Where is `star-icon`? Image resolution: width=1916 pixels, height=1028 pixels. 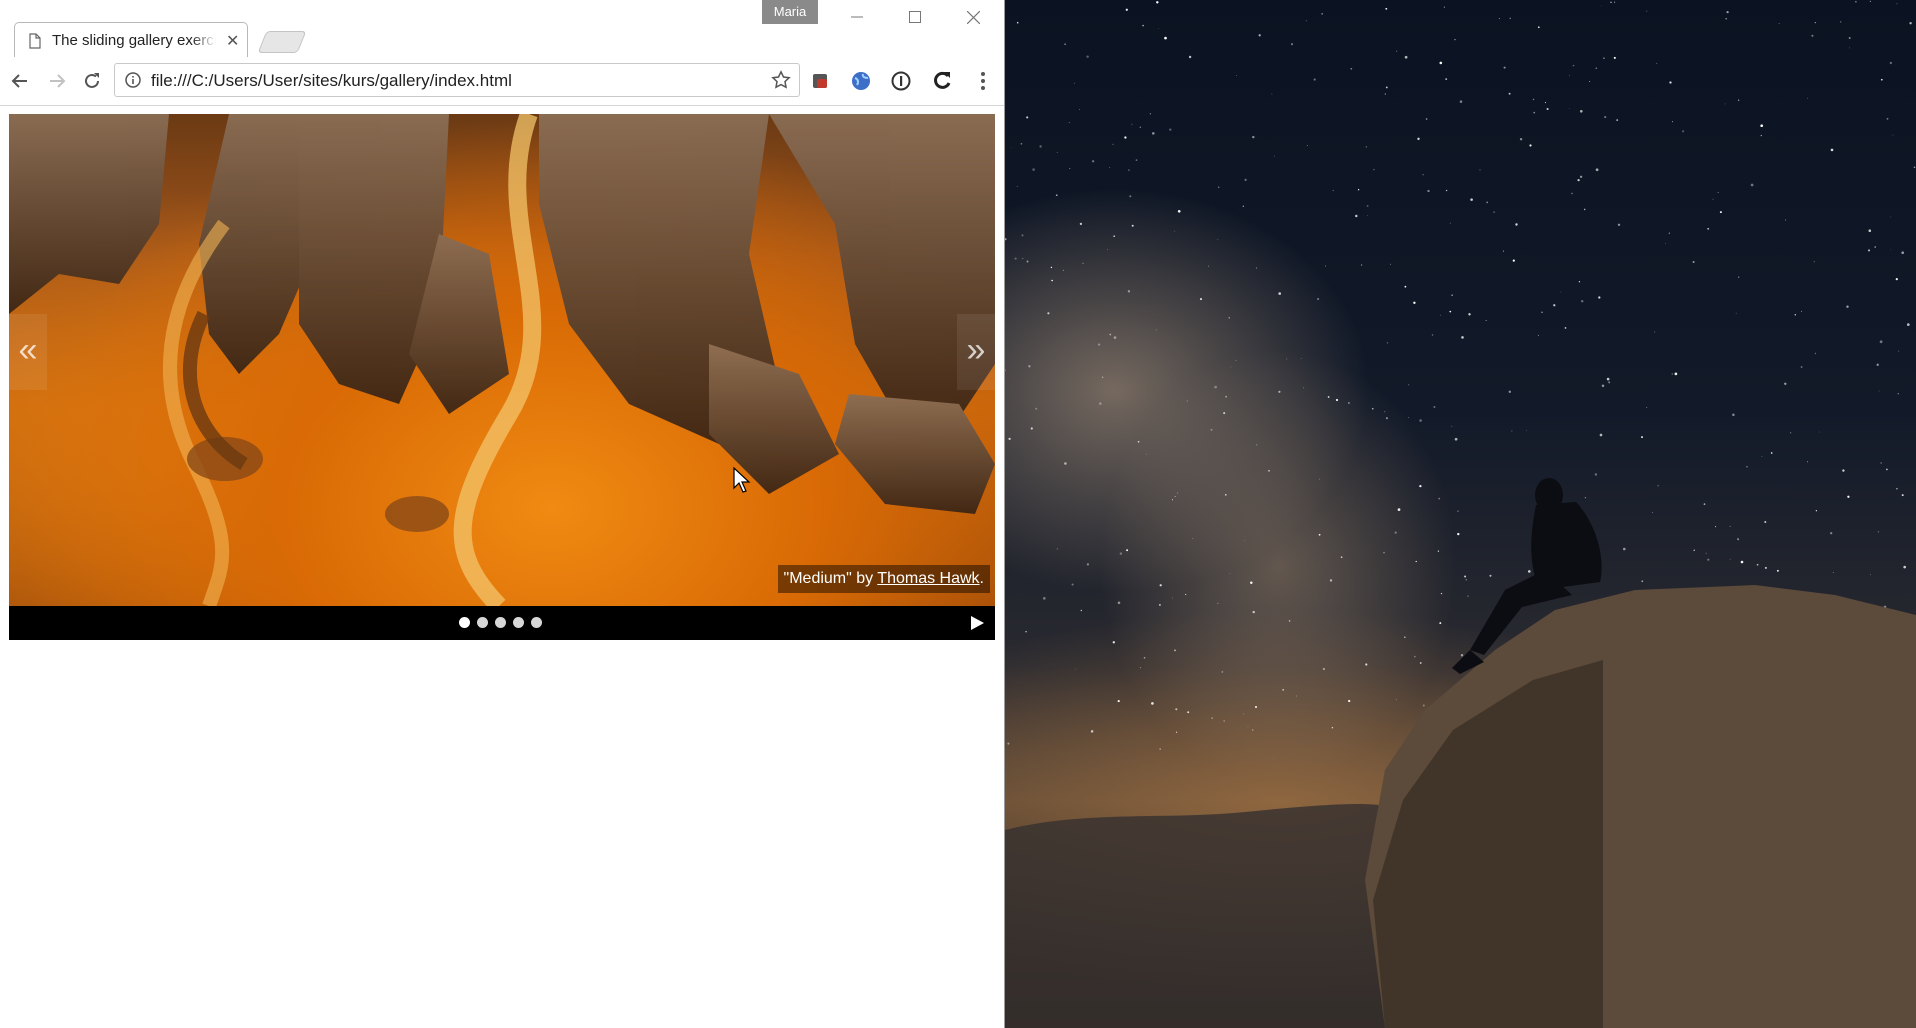
star-icon is located at coordinates (781, 80).